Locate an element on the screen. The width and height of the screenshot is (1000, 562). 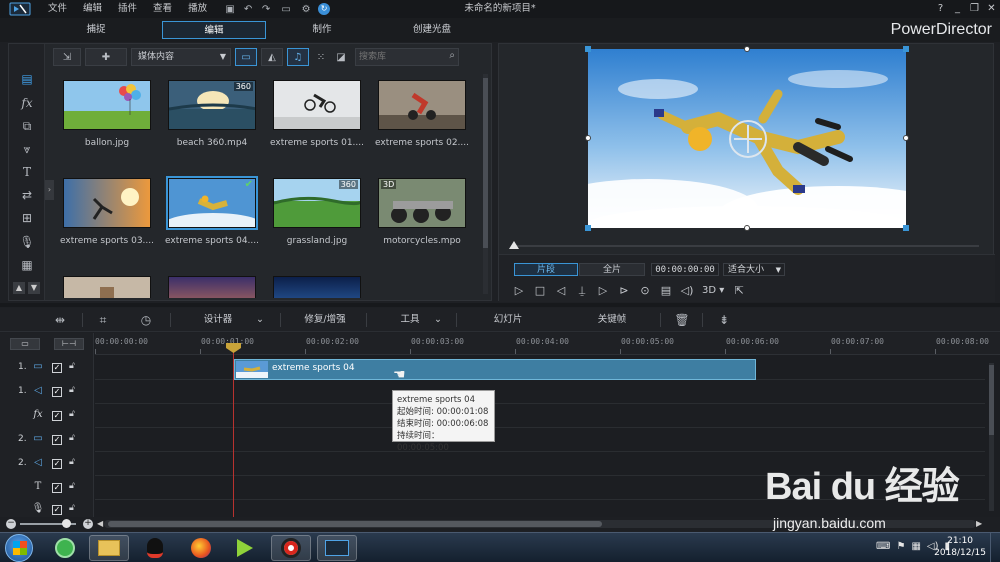
split-icon: ⍊ is located at coordinates (582, 291).